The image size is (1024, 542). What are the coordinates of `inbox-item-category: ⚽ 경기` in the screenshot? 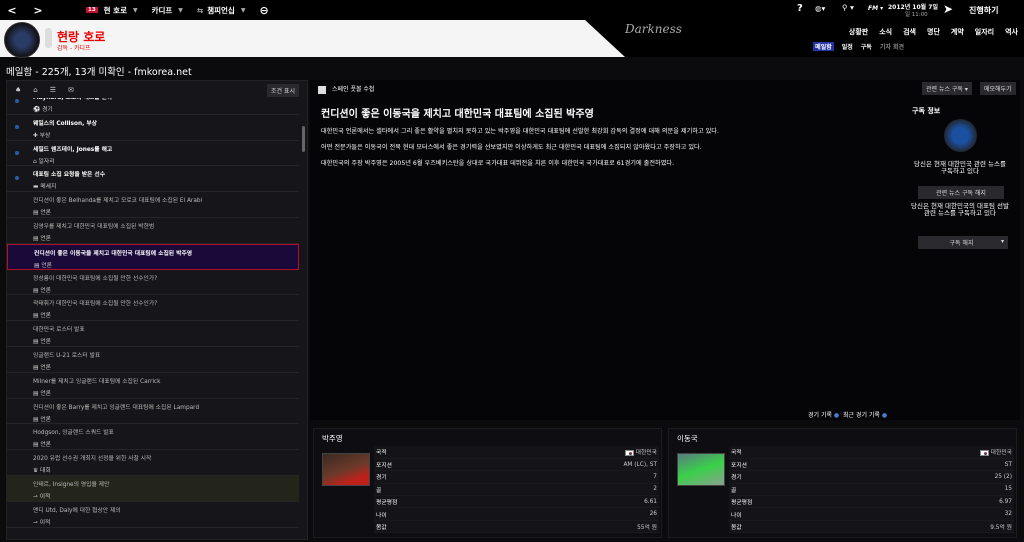 It's located at (166, 108).